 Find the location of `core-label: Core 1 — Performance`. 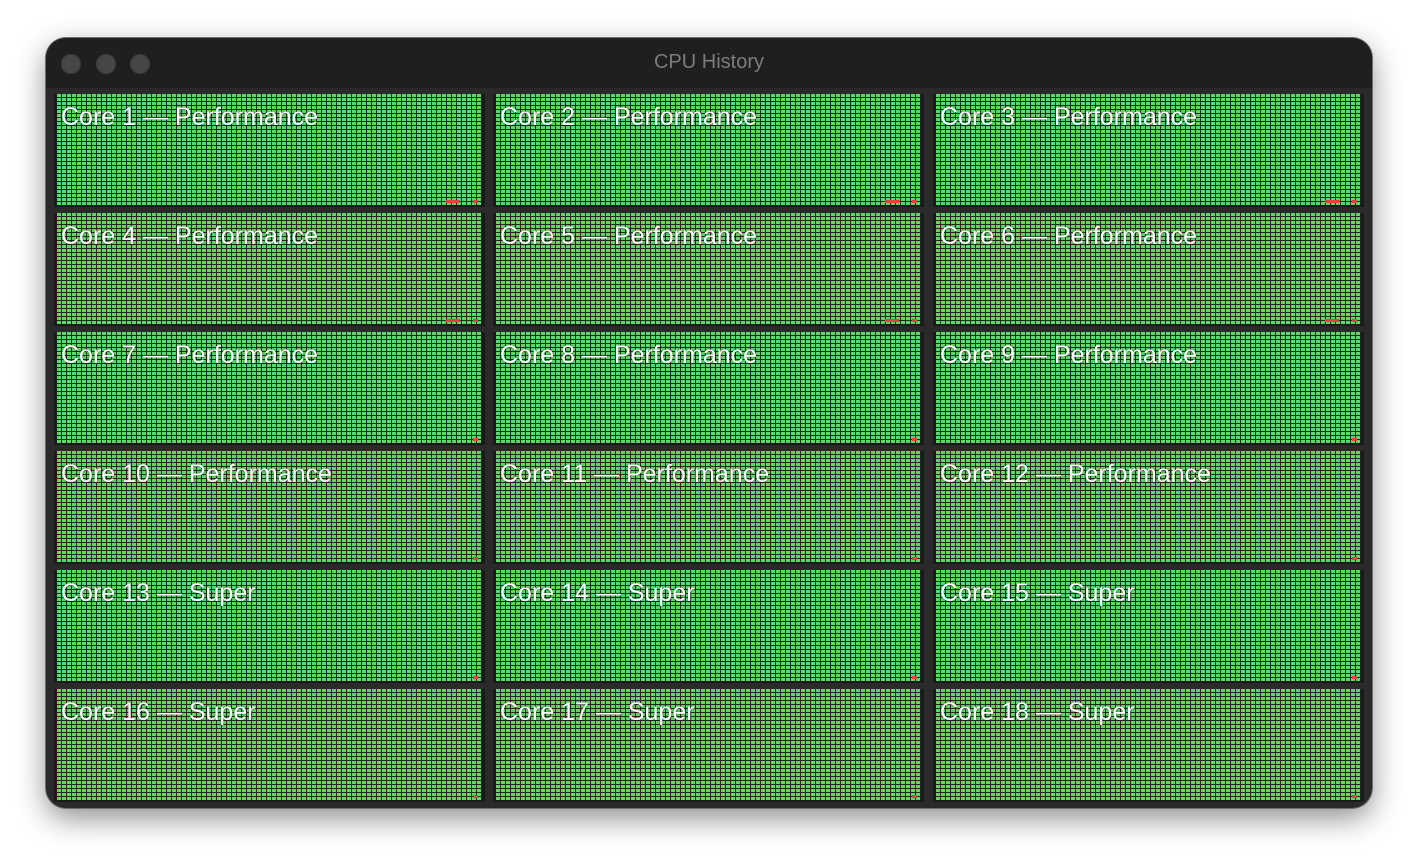

core-label: Core 1 — Performance is located at coordinates (190, 117).